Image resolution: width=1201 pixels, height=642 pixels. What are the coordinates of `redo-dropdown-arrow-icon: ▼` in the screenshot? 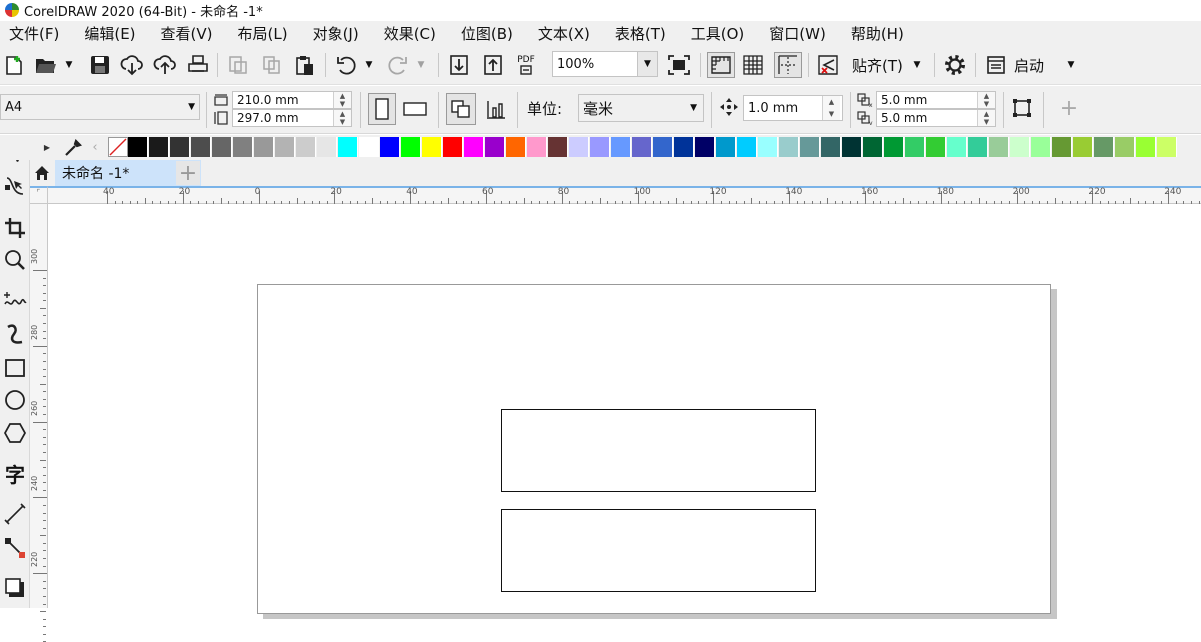 It's located at (421, 65).